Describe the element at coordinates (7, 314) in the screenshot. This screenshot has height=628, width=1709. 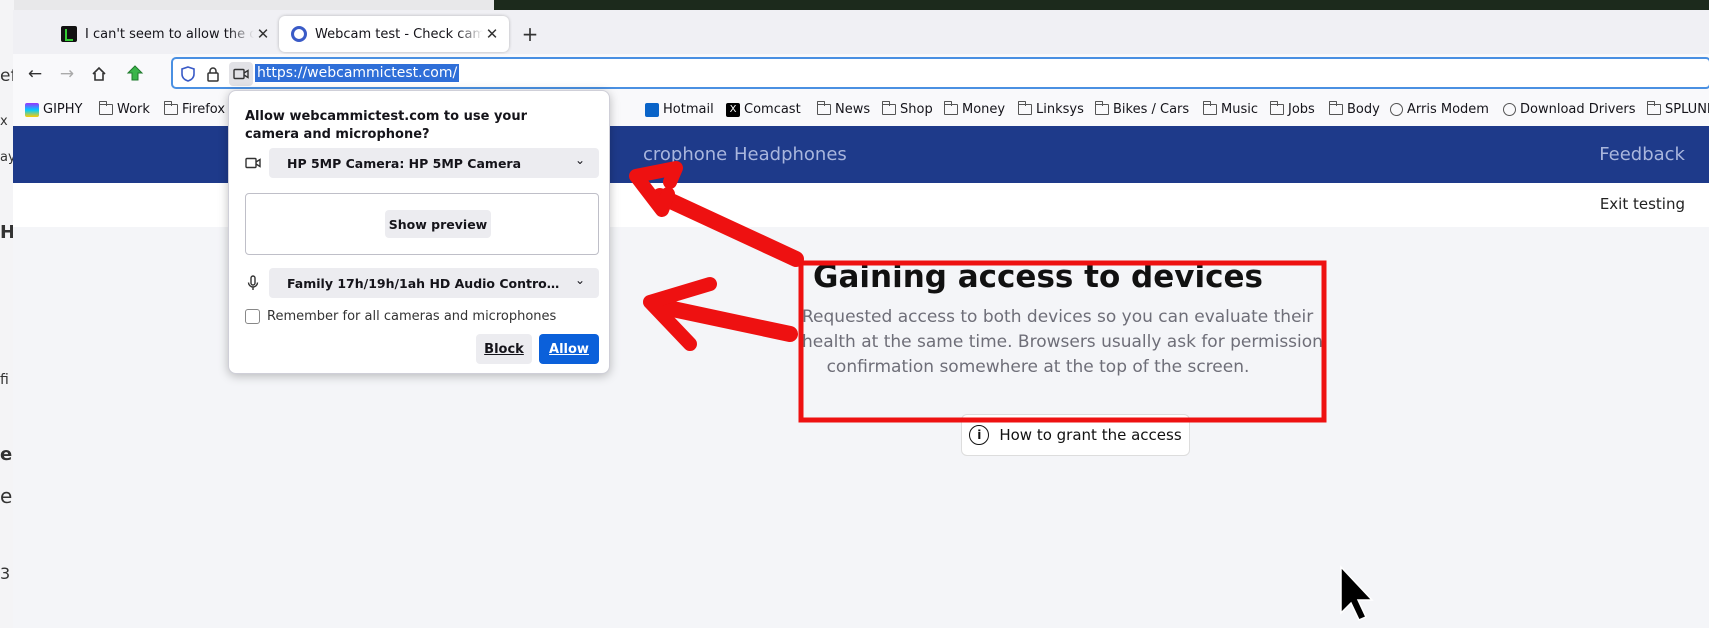
I see `background-window-edge: ef x ay He fi e er 3` at that location.